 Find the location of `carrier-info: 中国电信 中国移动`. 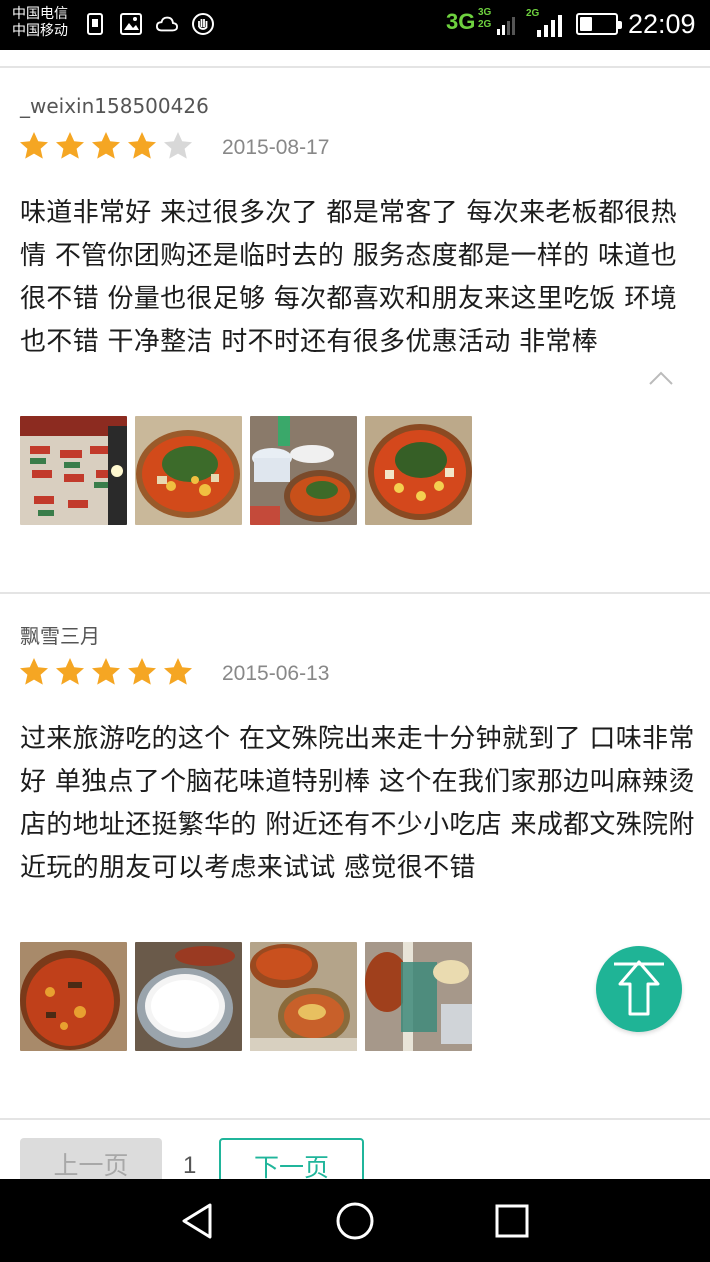

carrier-info: 中国电信 中国移动 is located at coordinates (40, 23).